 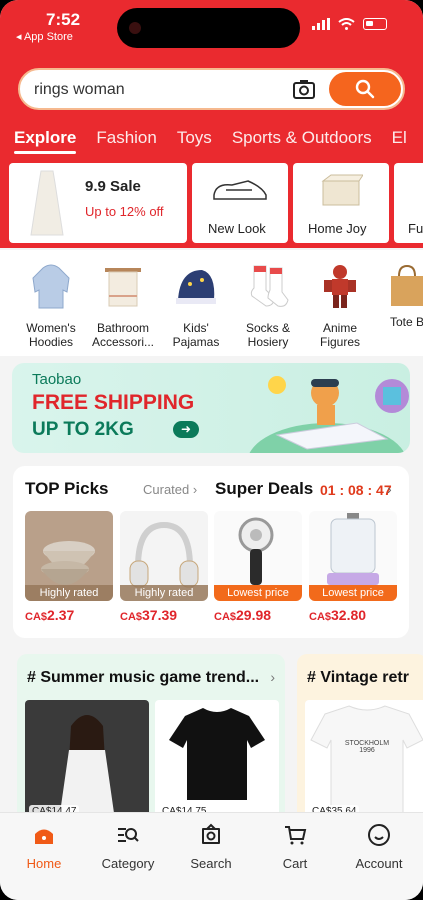 I want to click on product-card: Highly rated CA$2.37, so click(x=69, y=567).